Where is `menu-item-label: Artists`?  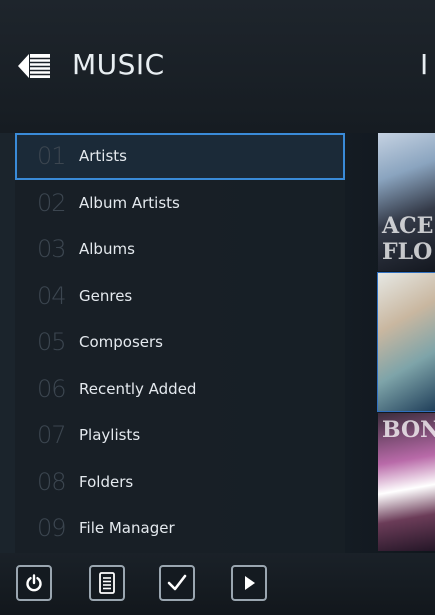 menu-item-label: Artists is located at coordinates (103, 156).